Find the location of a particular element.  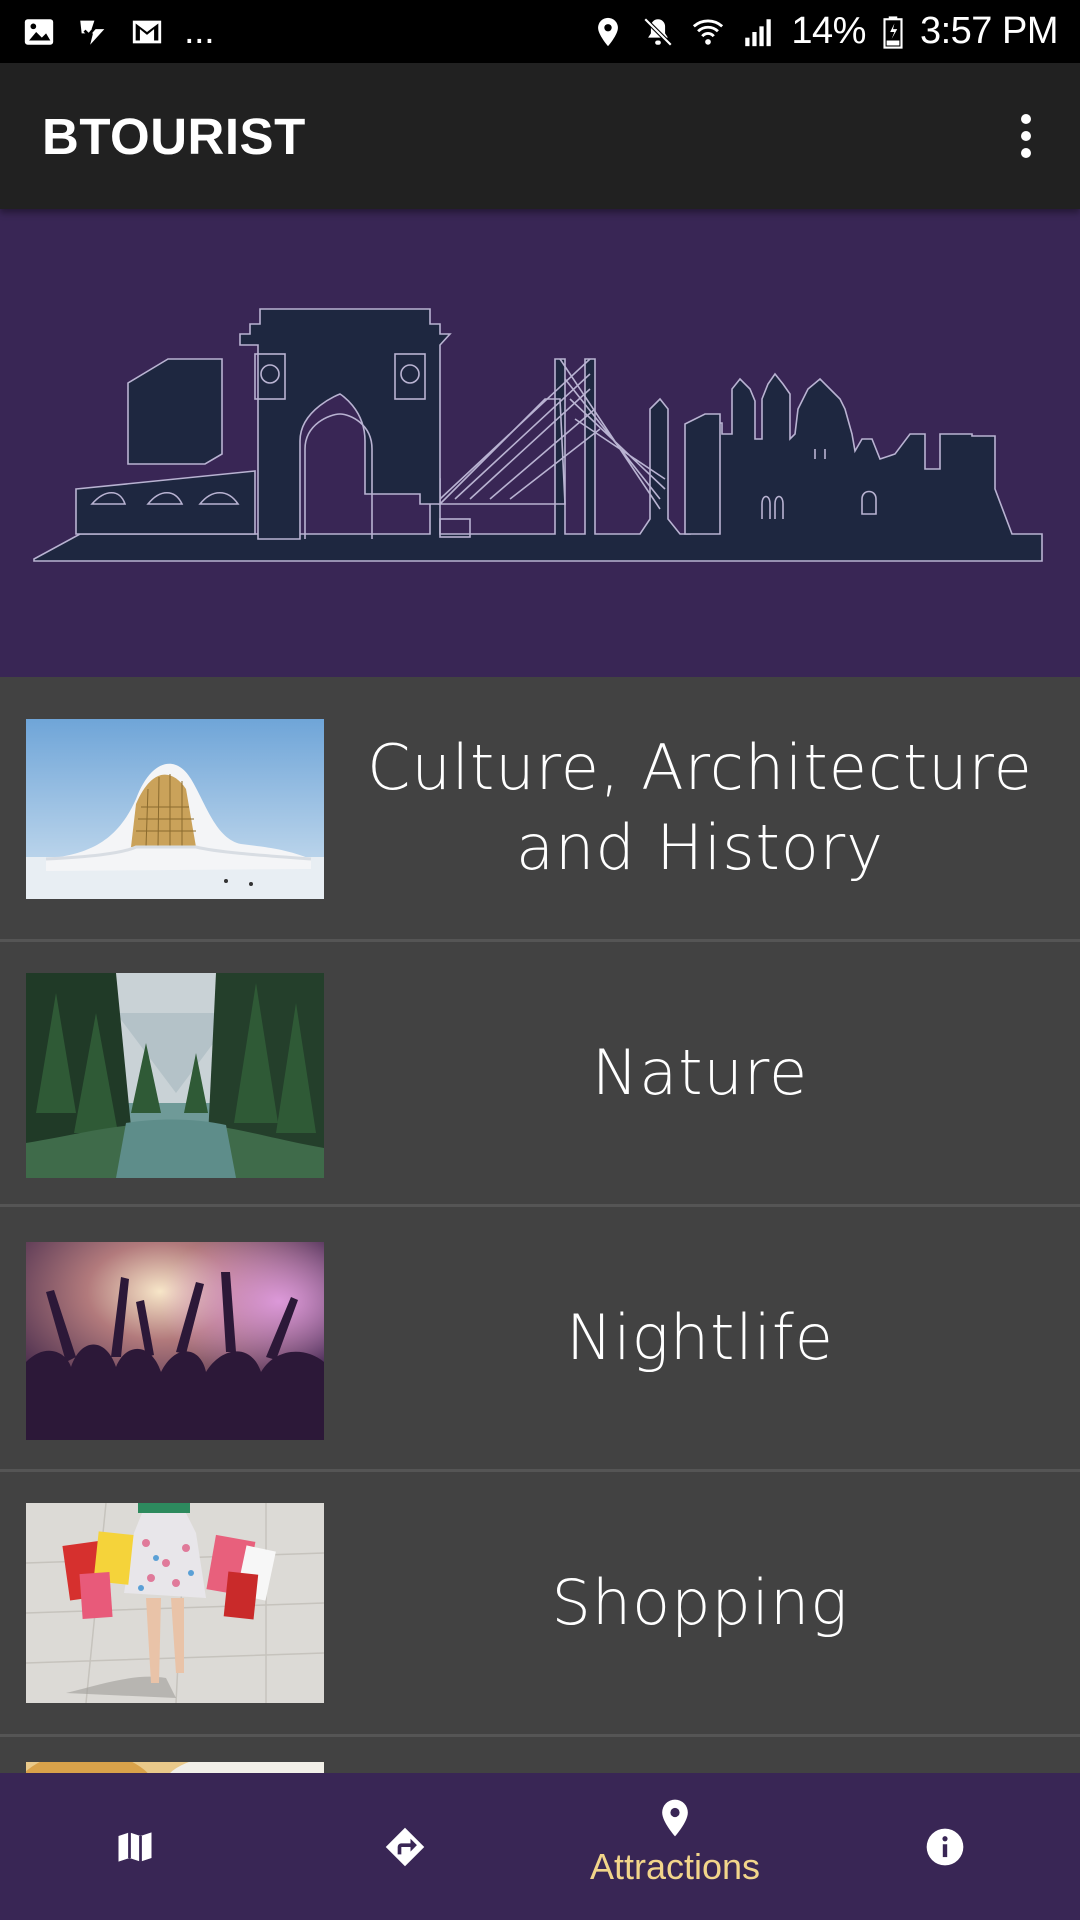

shopping-bags-photo is located at coordinates (175, 1603).